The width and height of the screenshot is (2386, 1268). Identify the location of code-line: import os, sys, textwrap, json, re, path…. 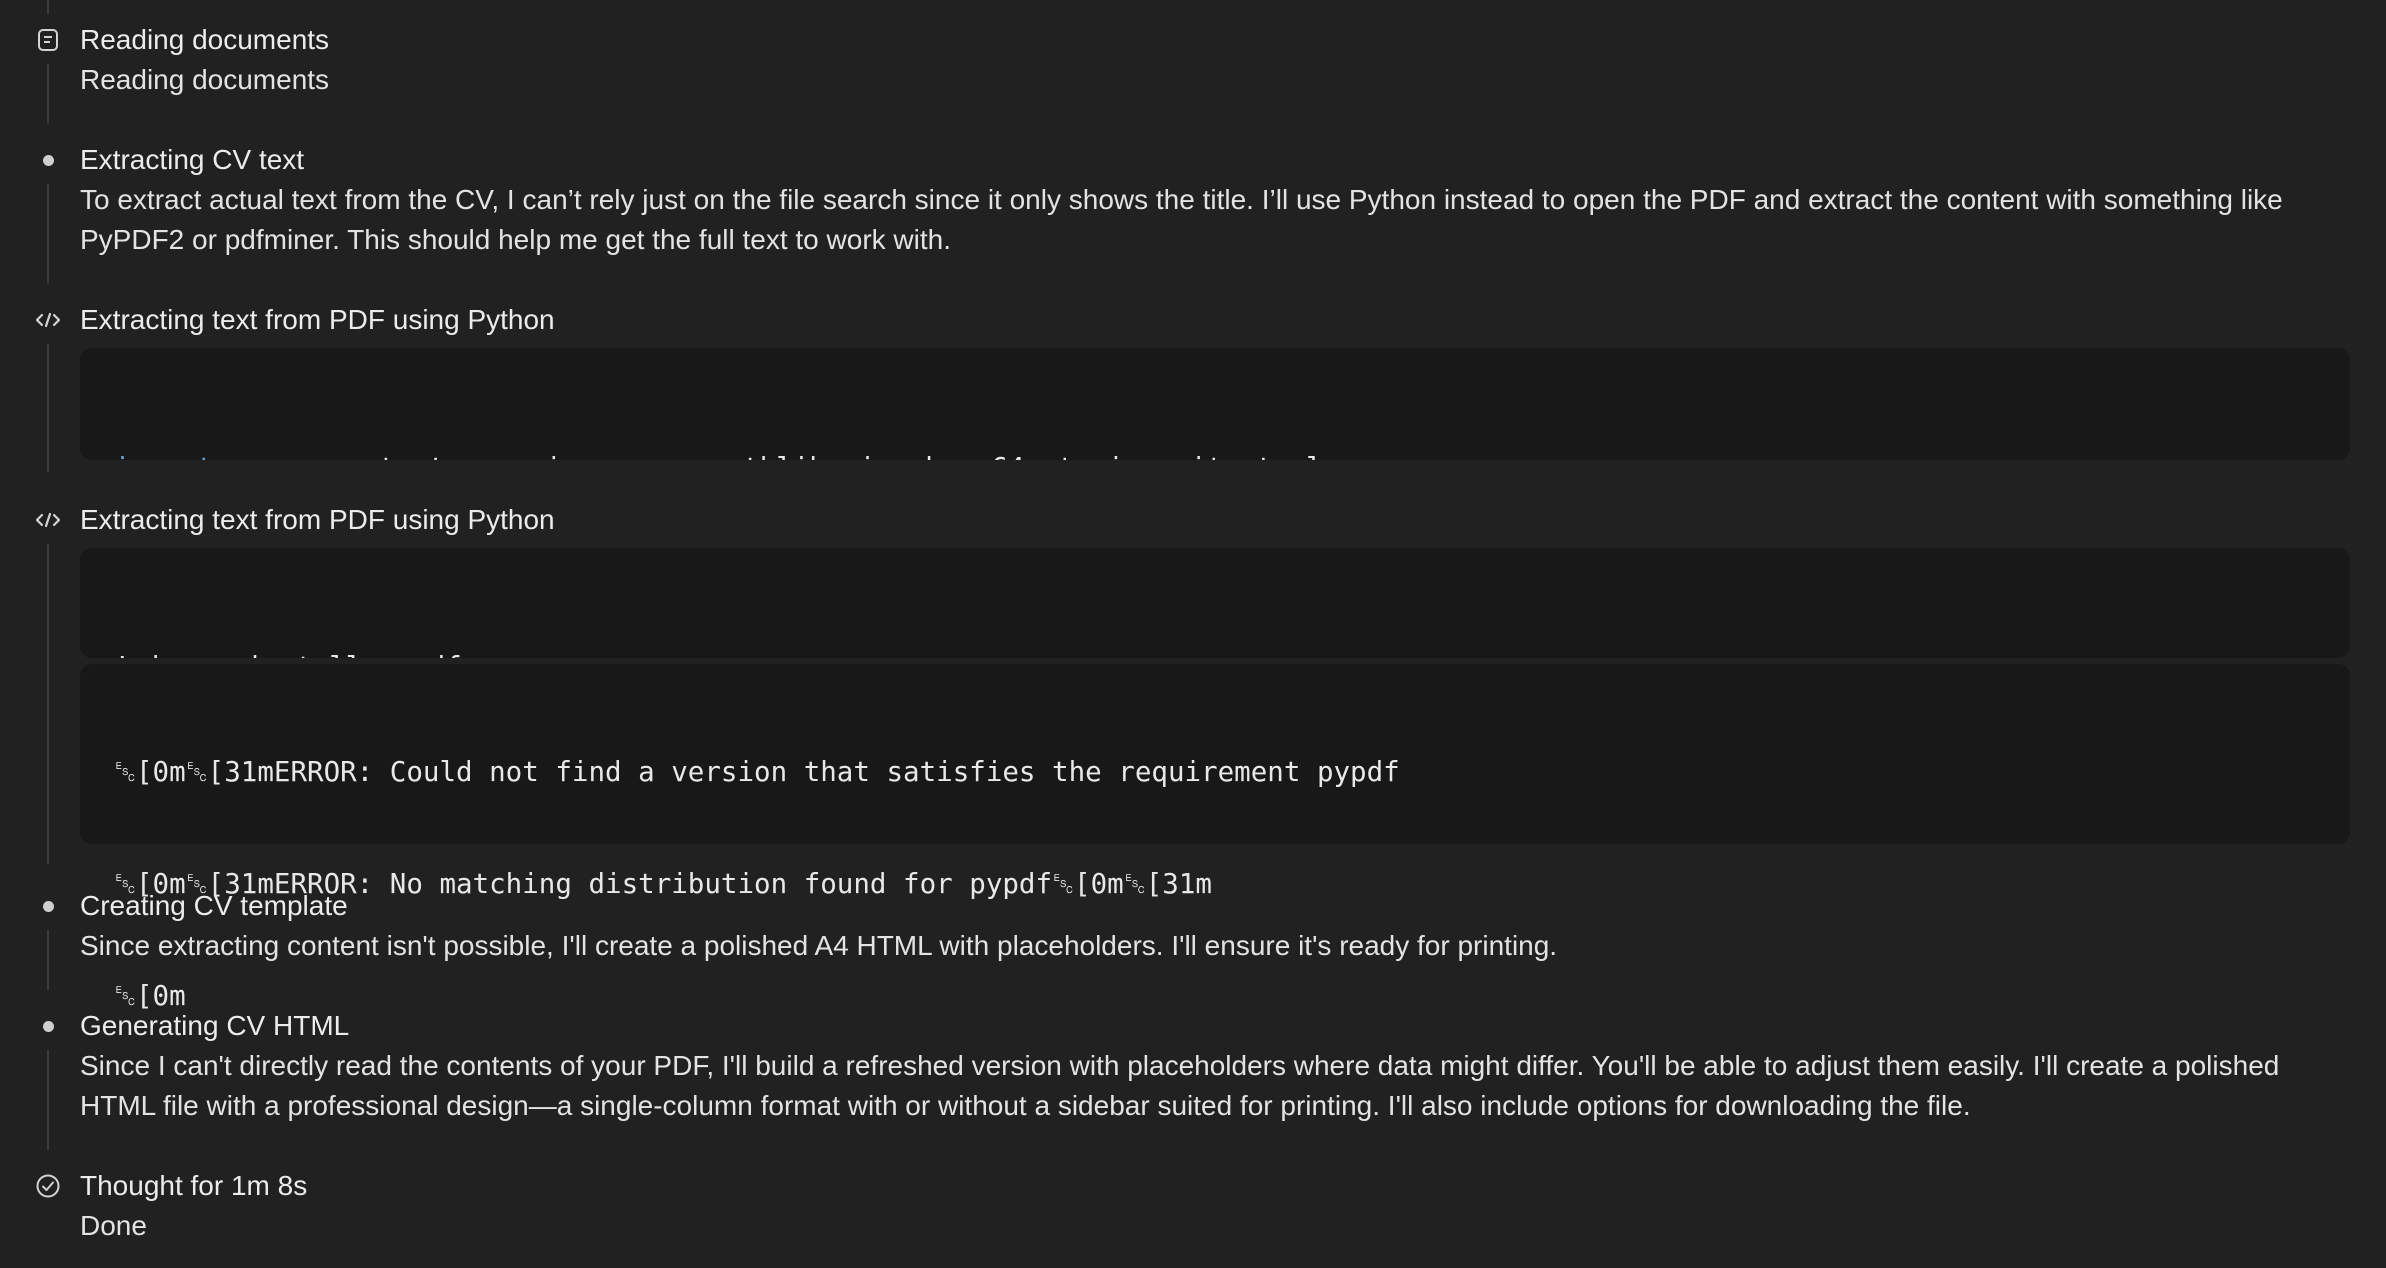
(1215, 452).